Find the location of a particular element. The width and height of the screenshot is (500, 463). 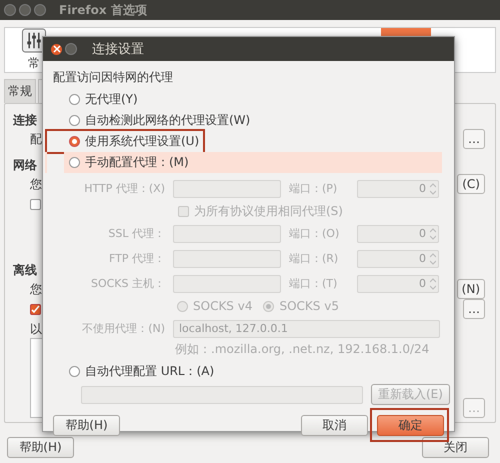

tab: 常规 is located at coordinates (20, 91).